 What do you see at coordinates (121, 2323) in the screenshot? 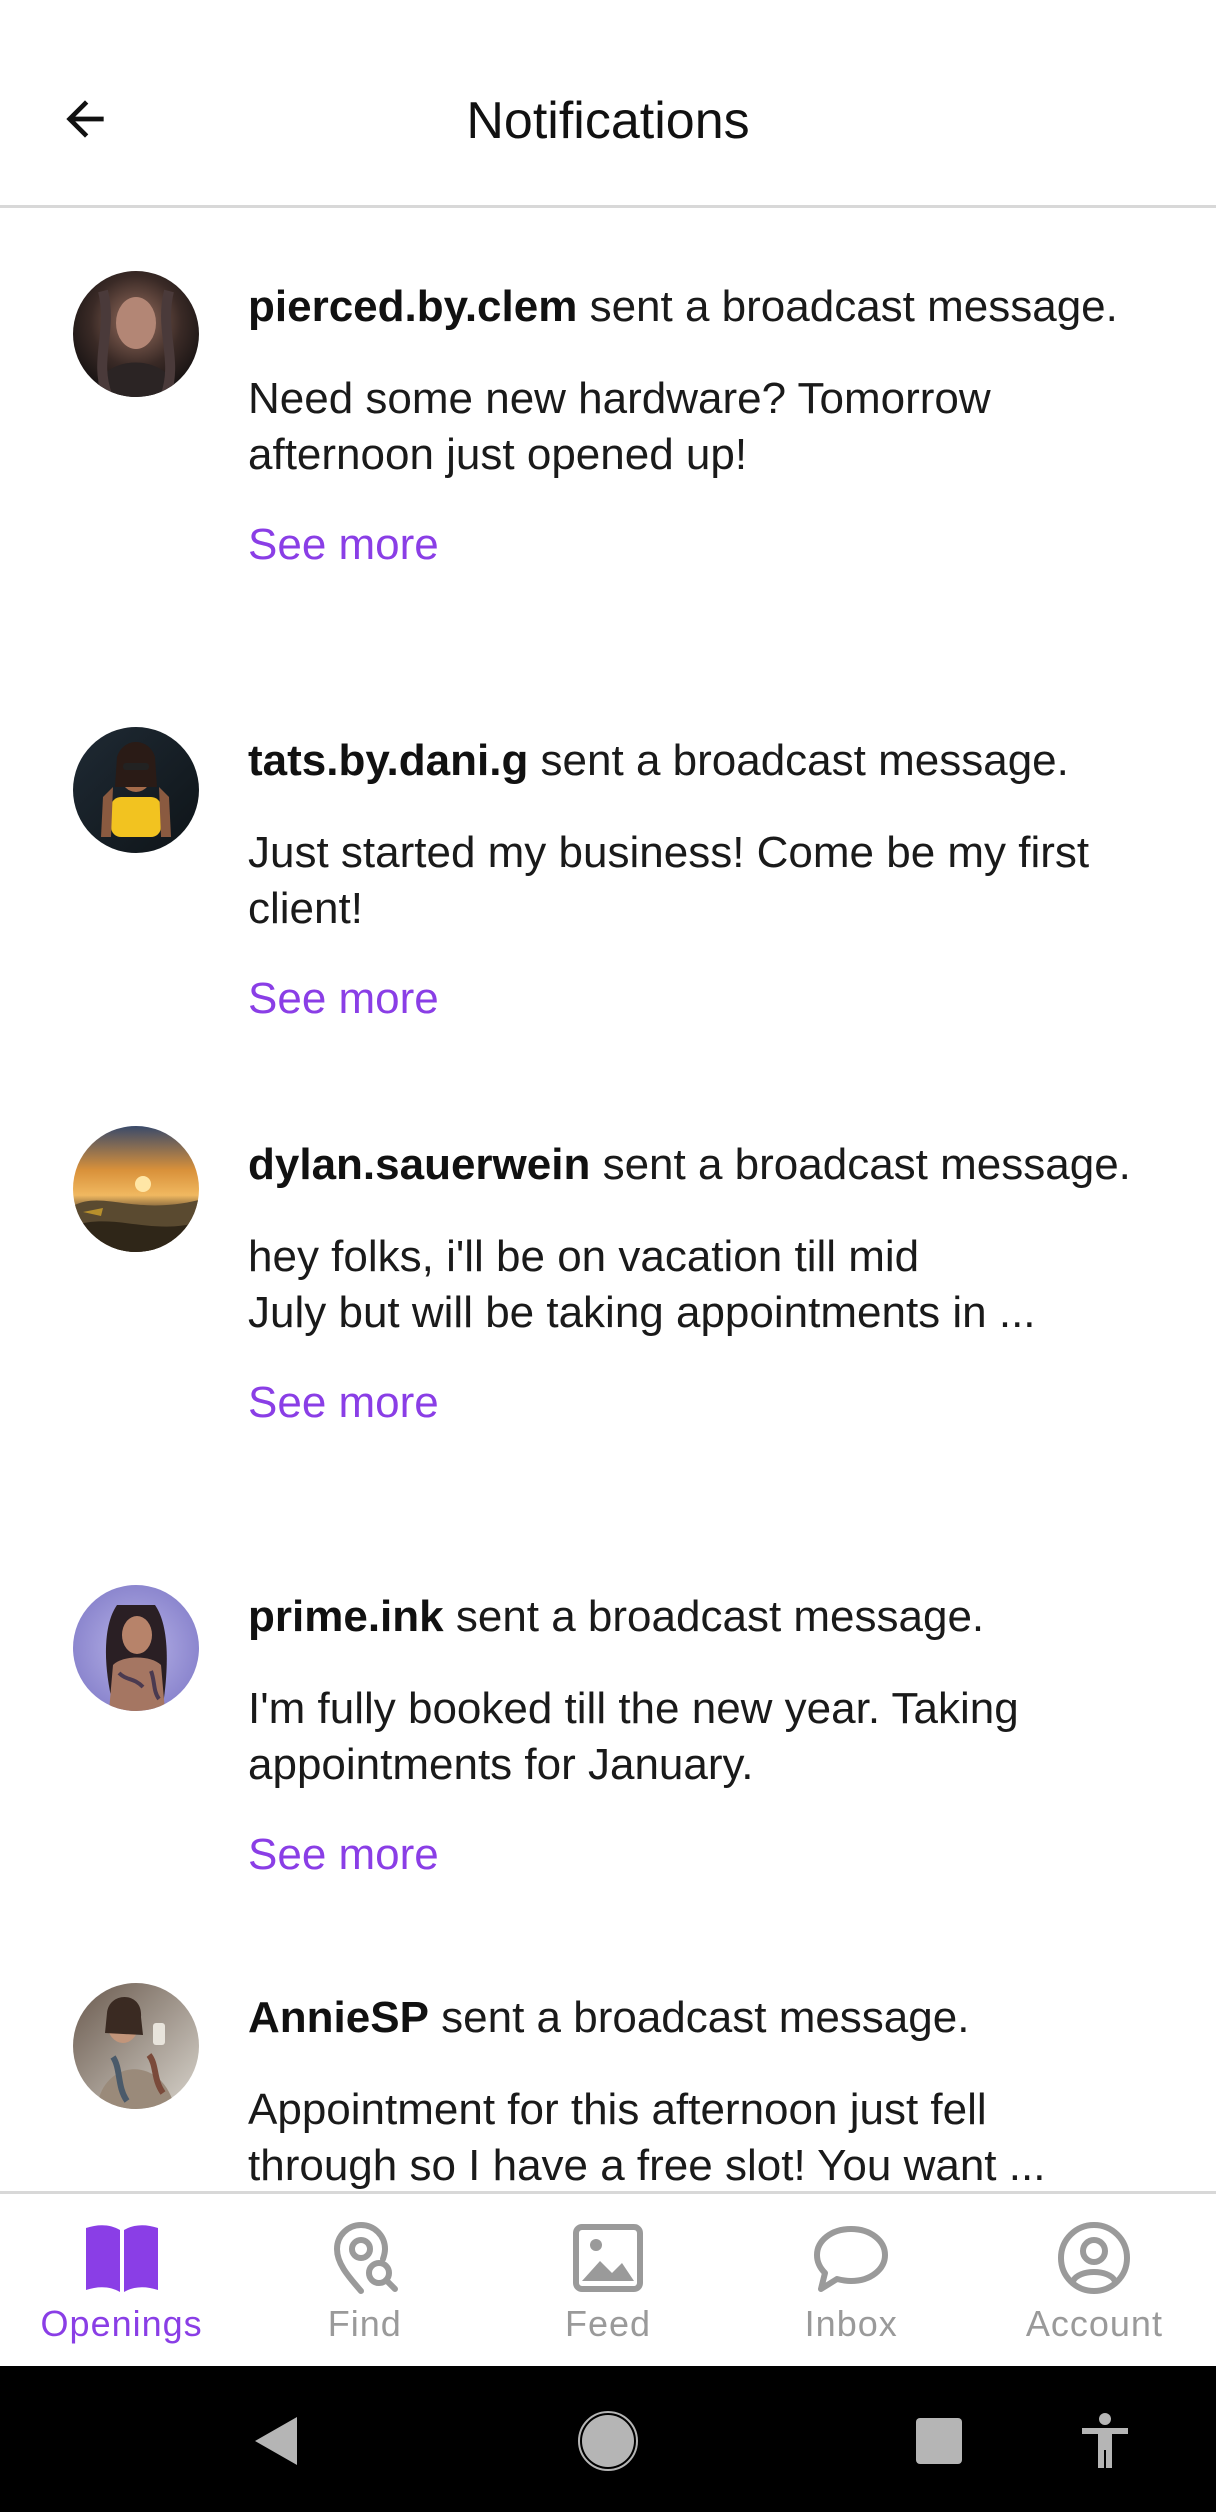
I see `nav-label: Openings` at bounding box center [121, 2323].